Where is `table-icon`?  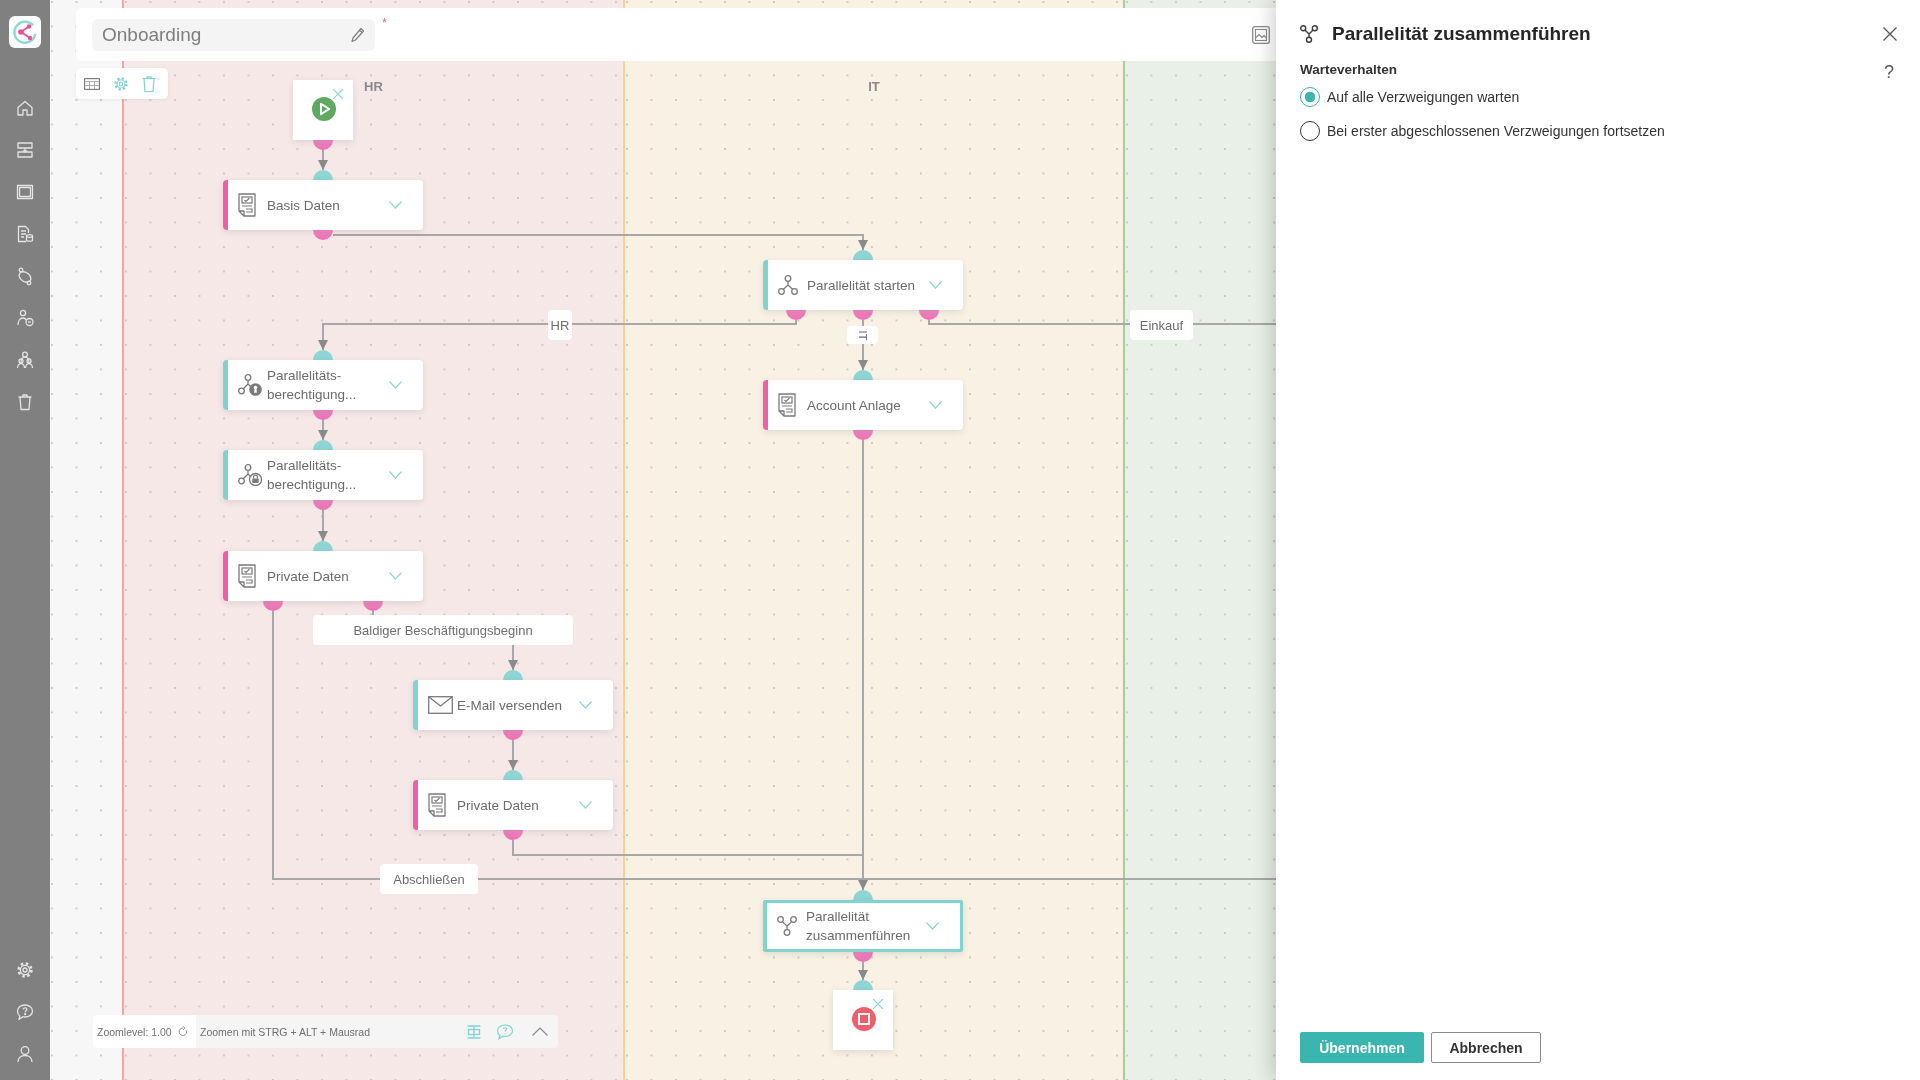
table-icon is located at coordinates (92, 83).